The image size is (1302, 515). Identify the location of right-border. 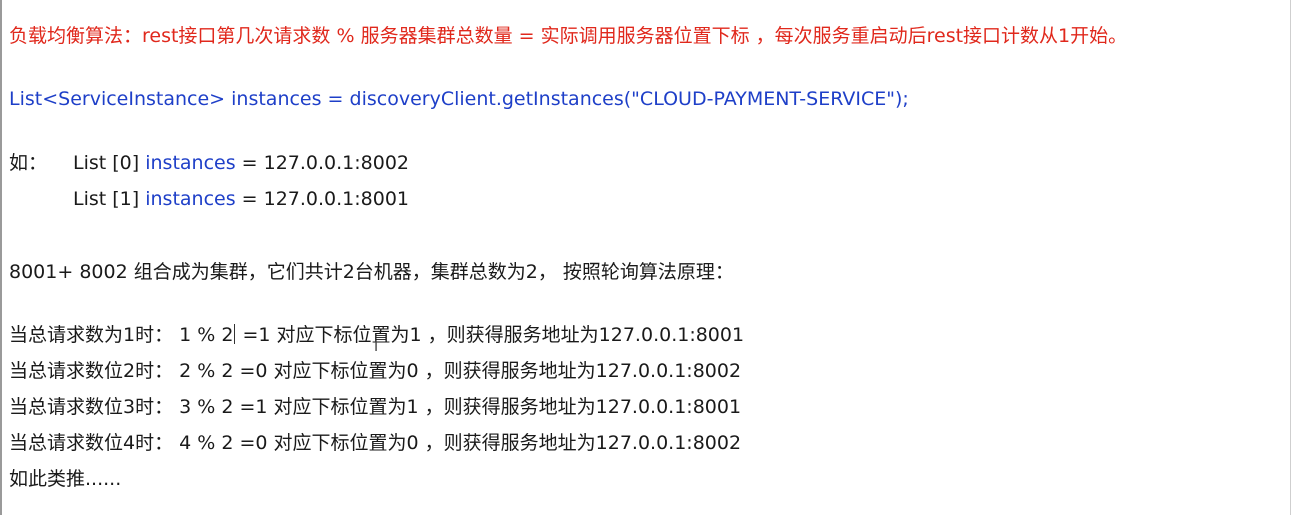
(1290, 257).